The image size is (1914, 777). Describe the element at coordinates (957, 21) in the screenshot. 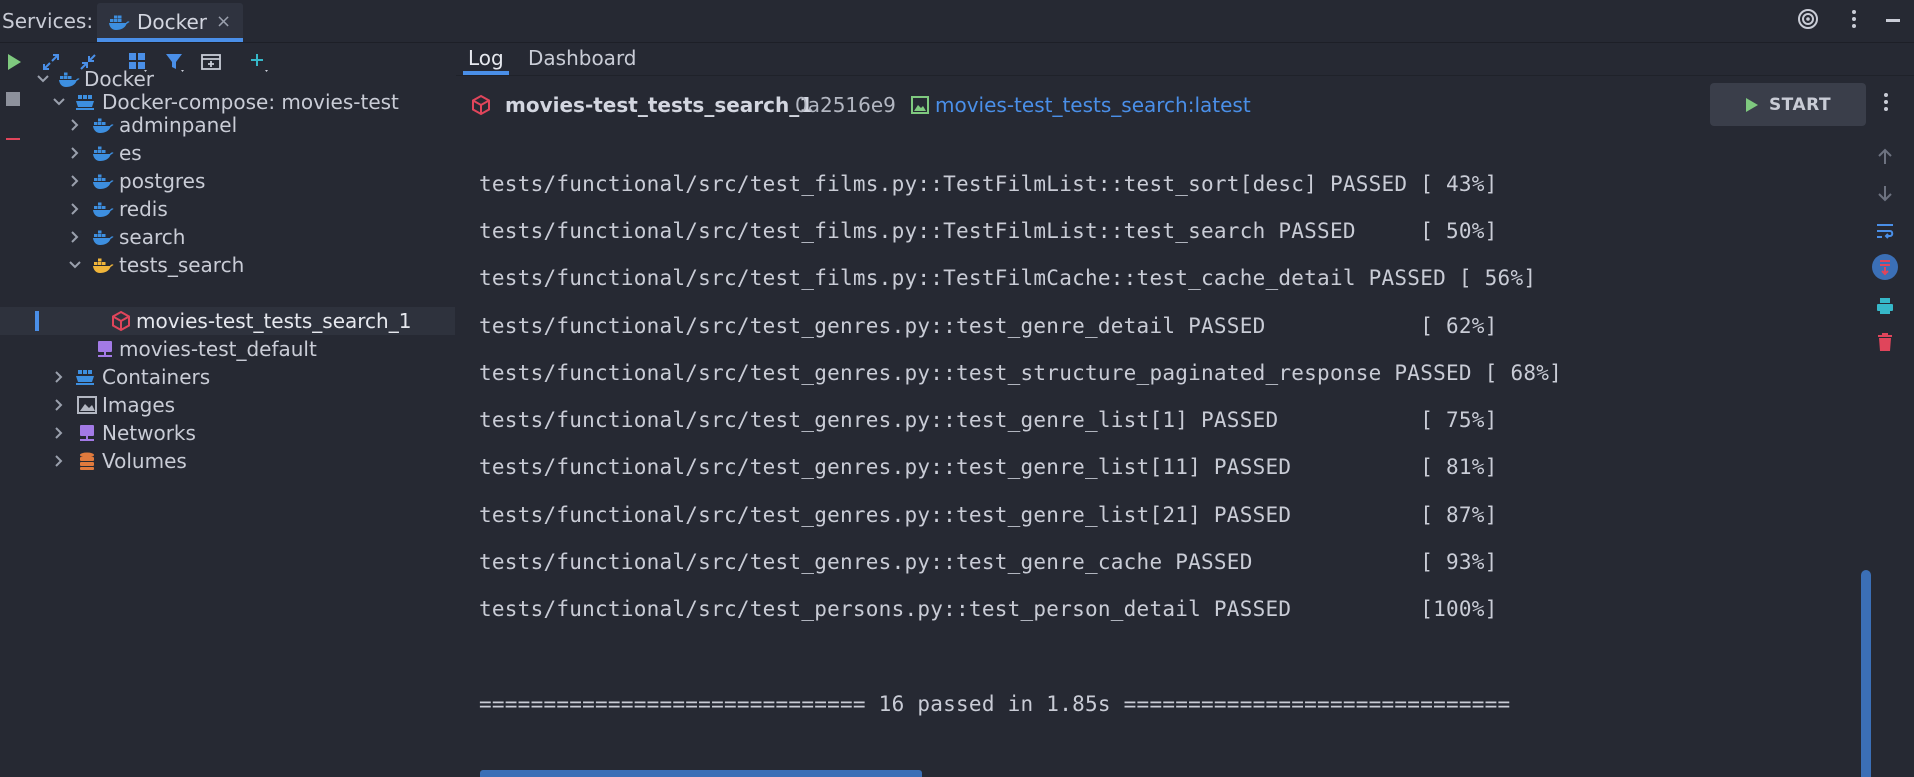

I see `top-bar: Services: Docker ×` at that location.